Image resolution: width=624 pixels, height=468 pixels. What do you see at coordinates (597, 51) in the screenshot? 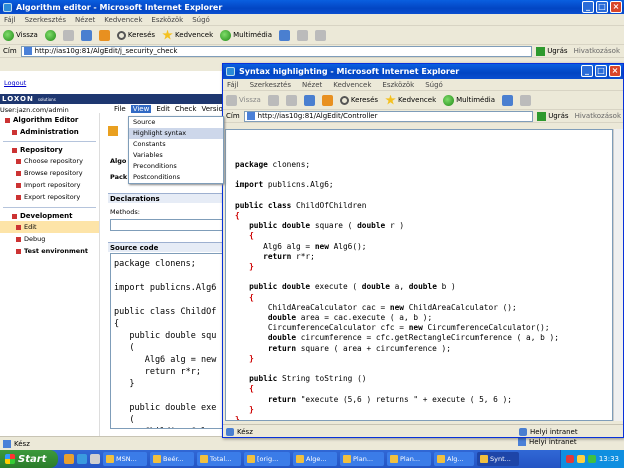
I see `links-label: Hivatkozások` at bounding box center [597, 51].